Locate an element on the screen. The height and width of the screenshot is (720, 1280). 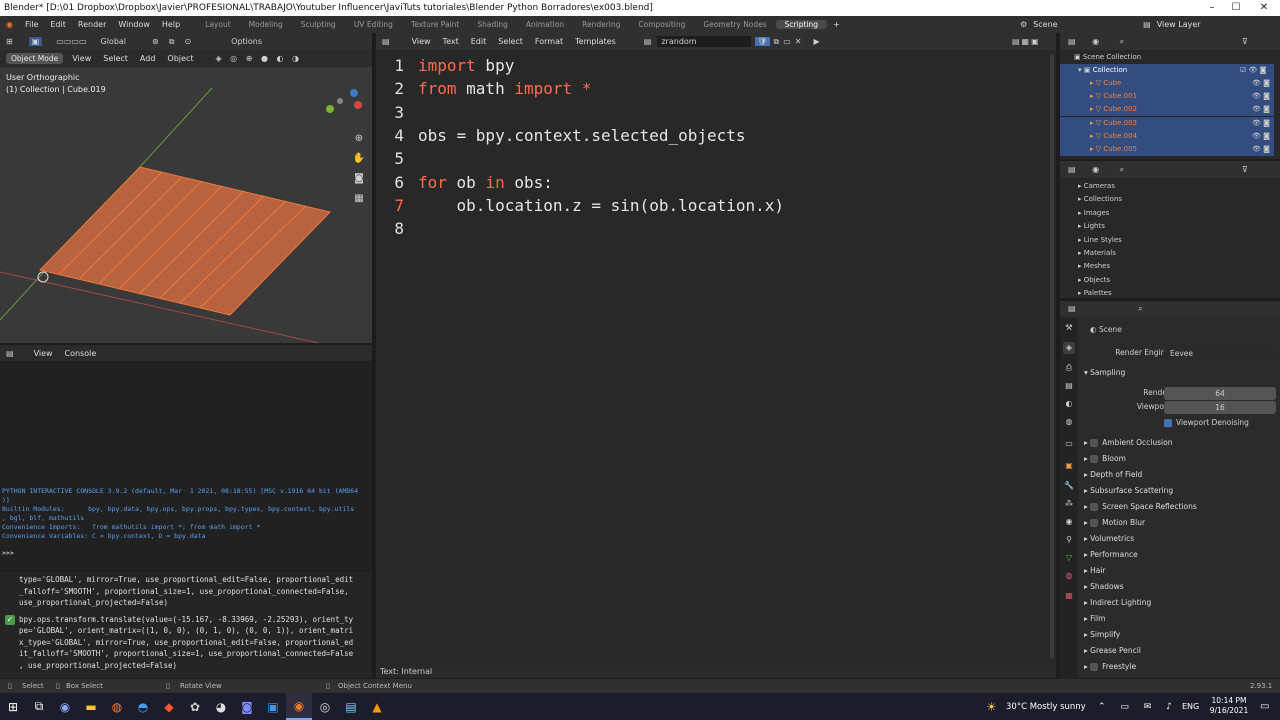
view-layer-icon: ▤ is located at coordinates (1147, 24).